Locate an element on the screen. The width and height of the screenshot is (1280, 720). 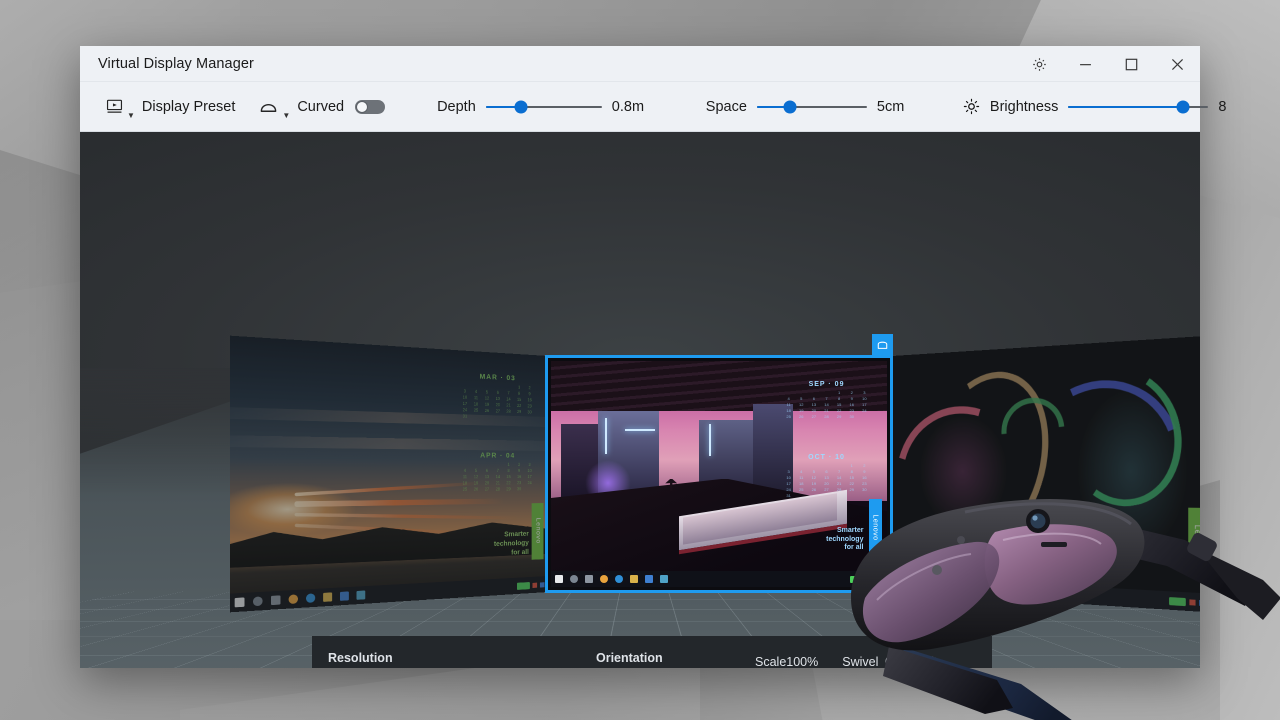
swivel-field: Swivel 0° is located at coordinates (869, 662).